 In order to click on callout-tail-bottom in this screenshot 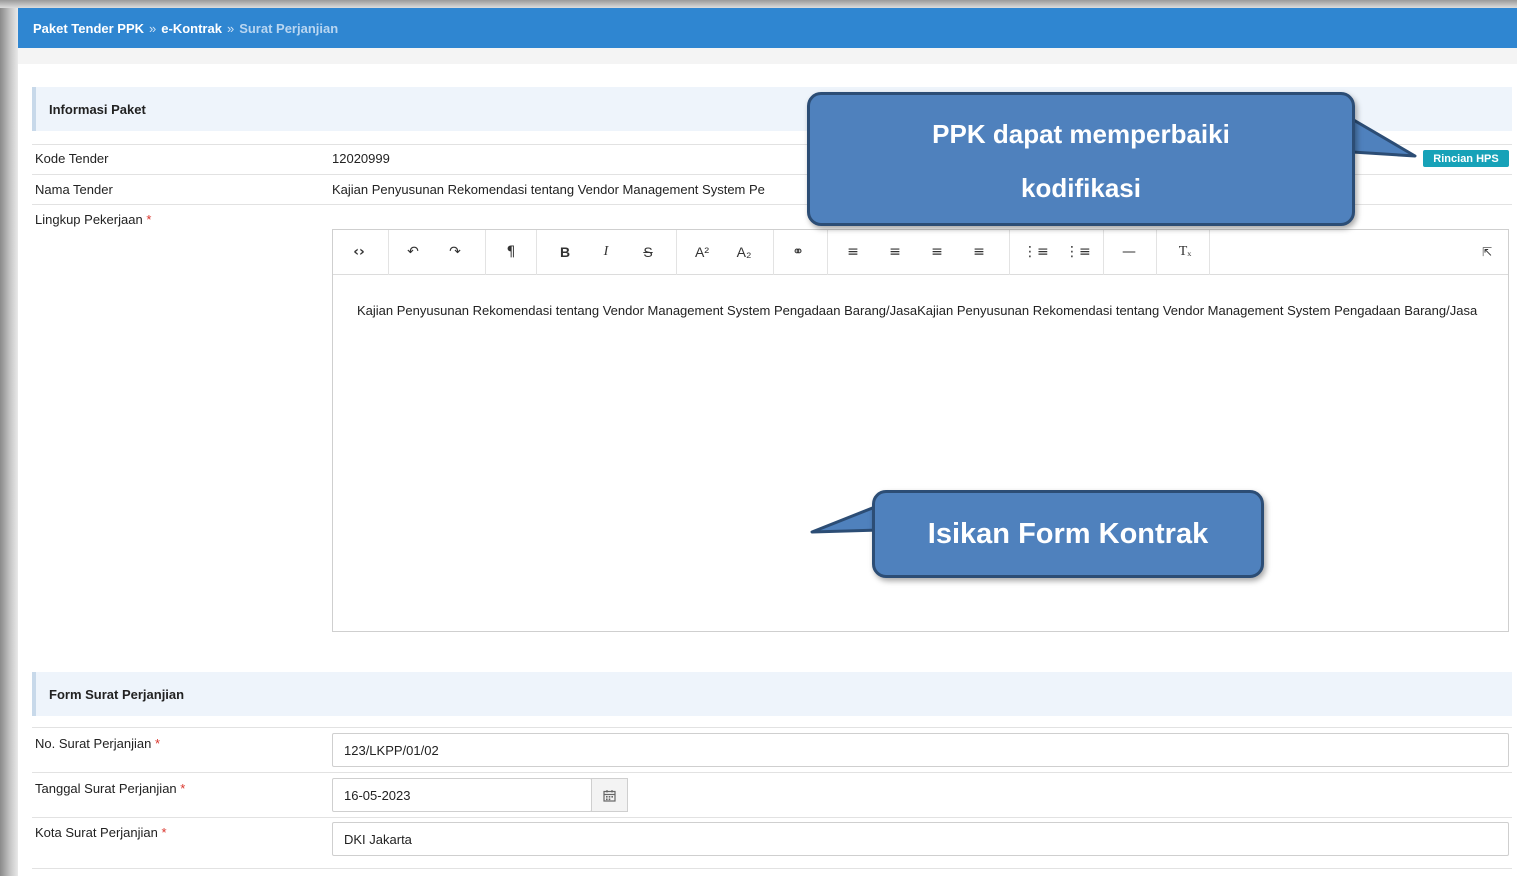, I will do `click(846, 518)`.